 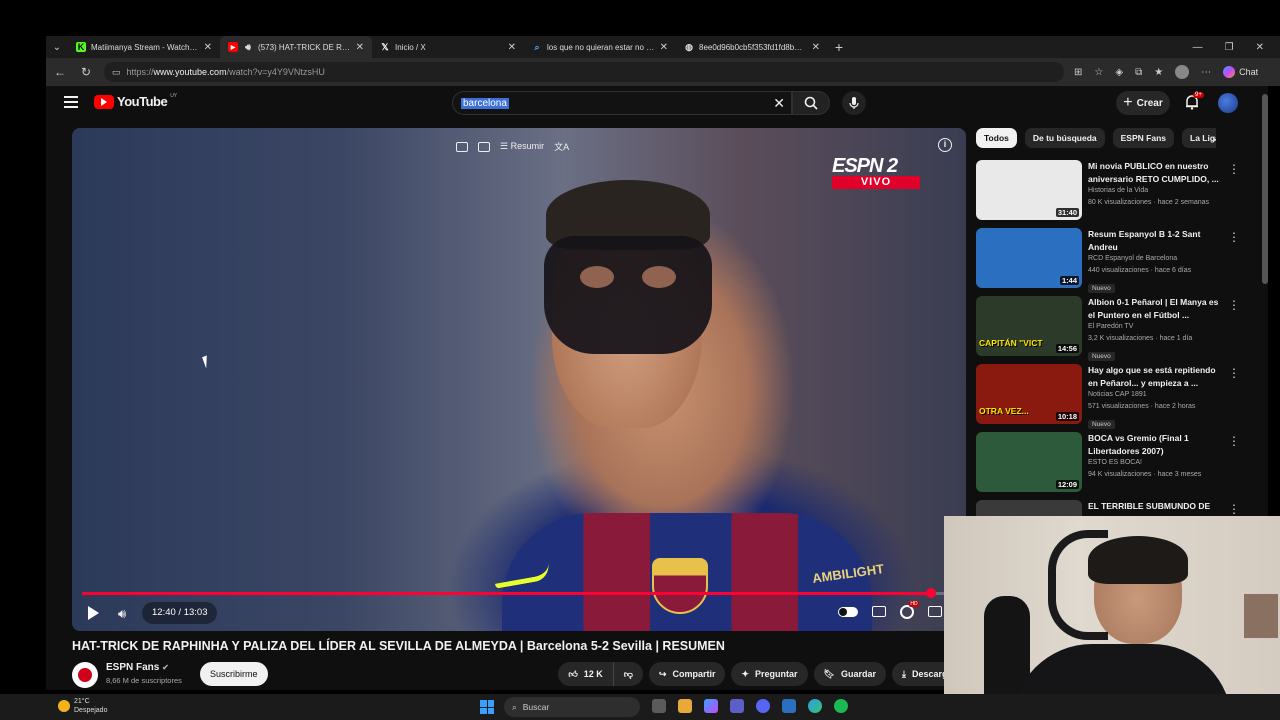 I want to click on related-video-title: Resum Espanyol B 1-2 Sant Andreu, so click(x=1156, y=240).